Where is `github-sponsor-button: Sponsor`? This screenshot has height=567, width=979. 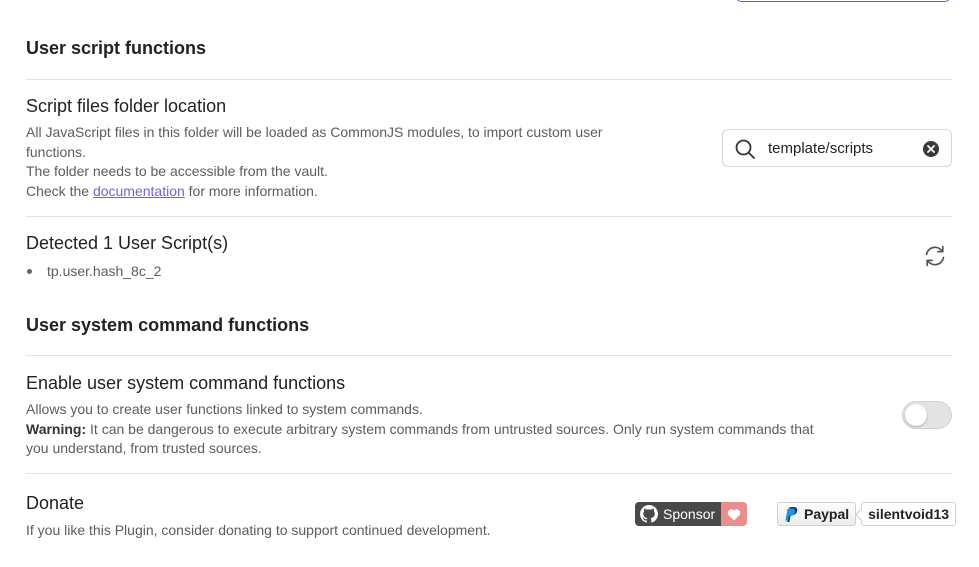
github-sponsor-button: Sponsor is located at coordinates (691, 514).